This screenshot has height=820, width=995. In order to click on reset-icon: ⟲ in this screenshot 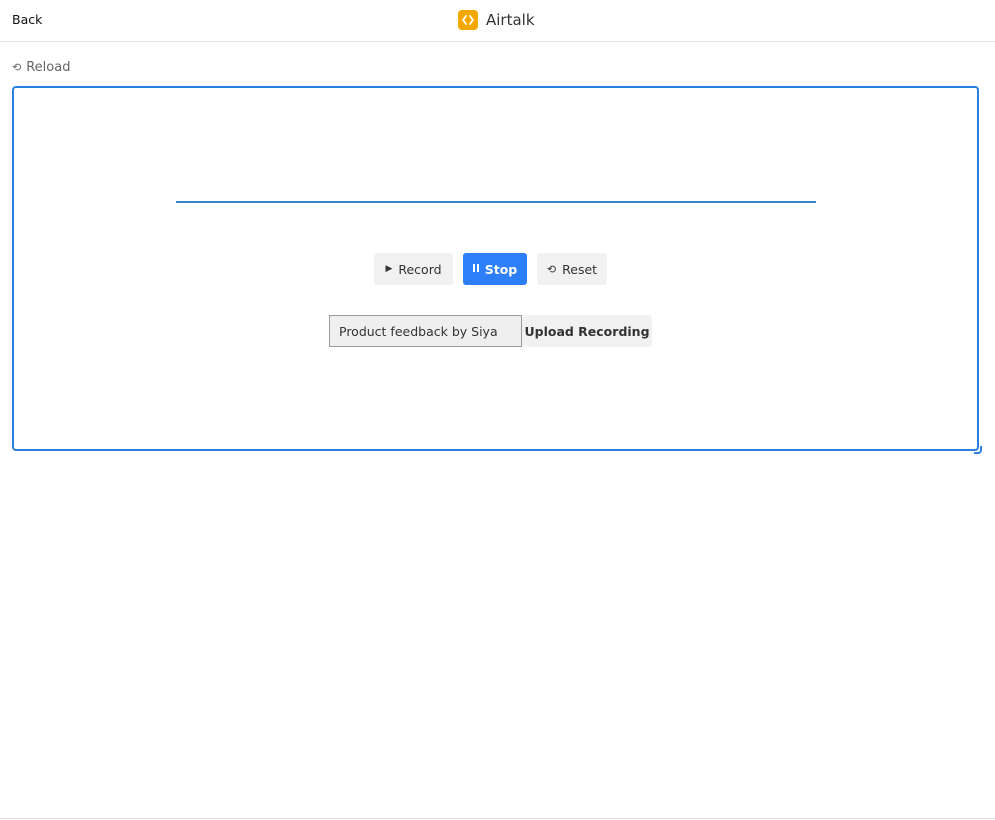, I will do `click(551, 269)`.